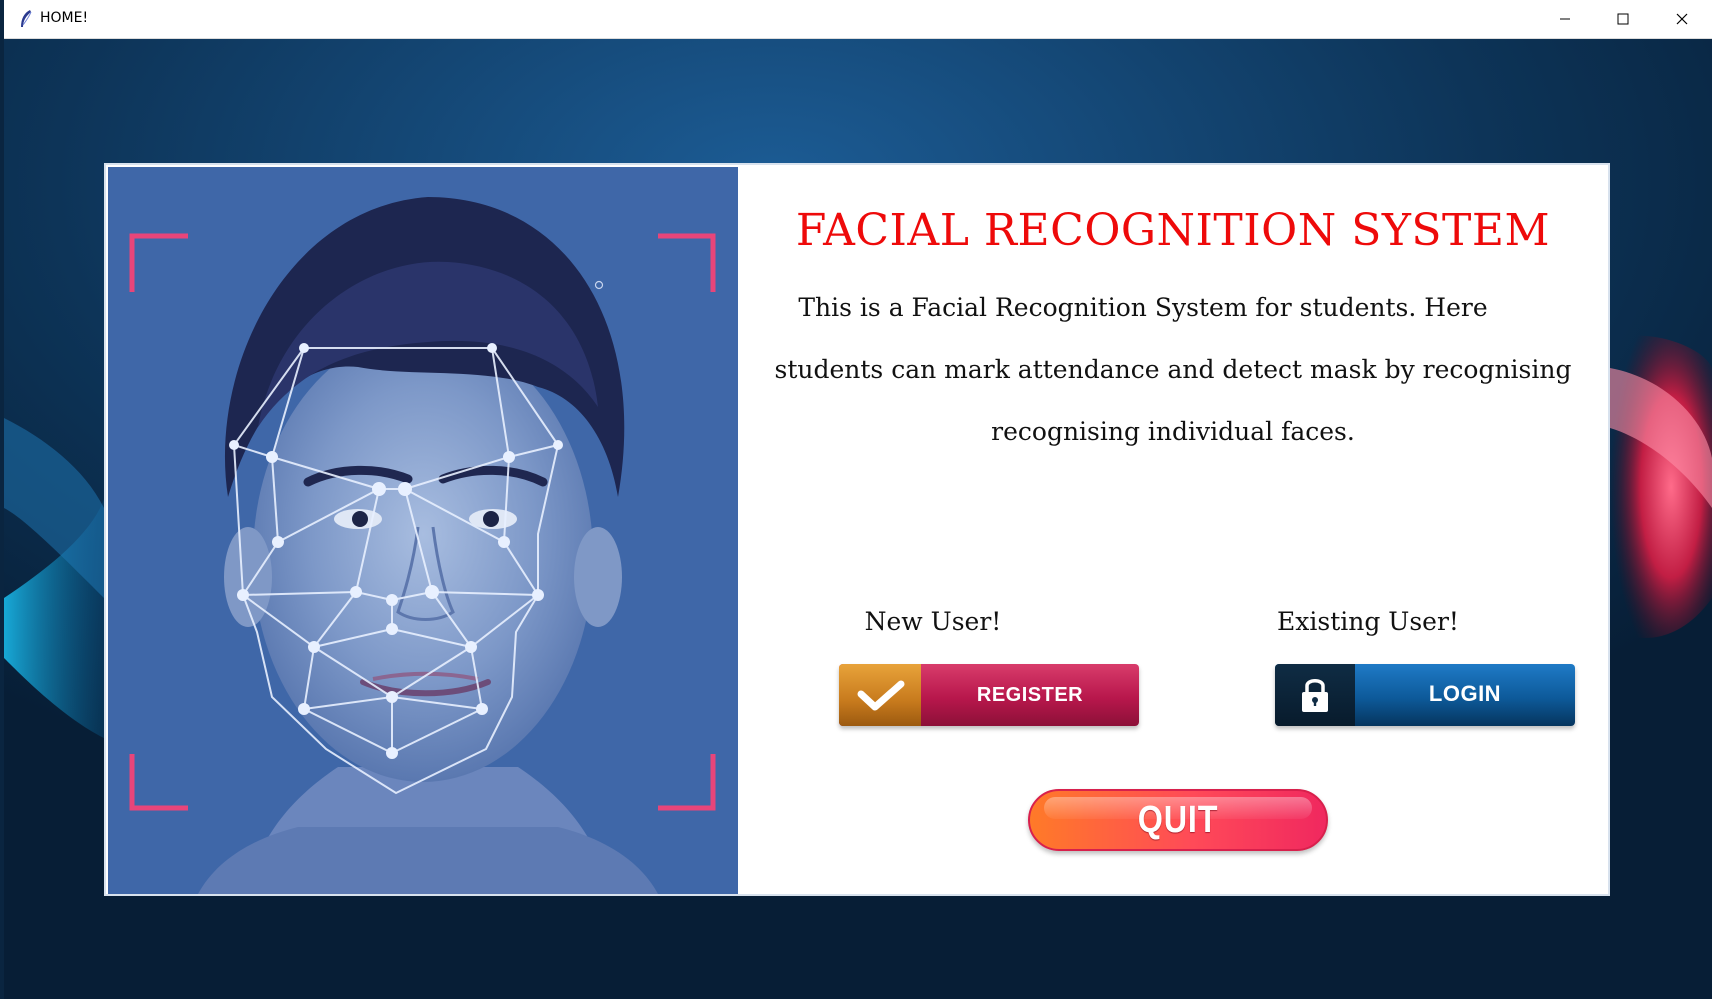  I want to click on quit-button-label: QUIT, so click(1178, 820).